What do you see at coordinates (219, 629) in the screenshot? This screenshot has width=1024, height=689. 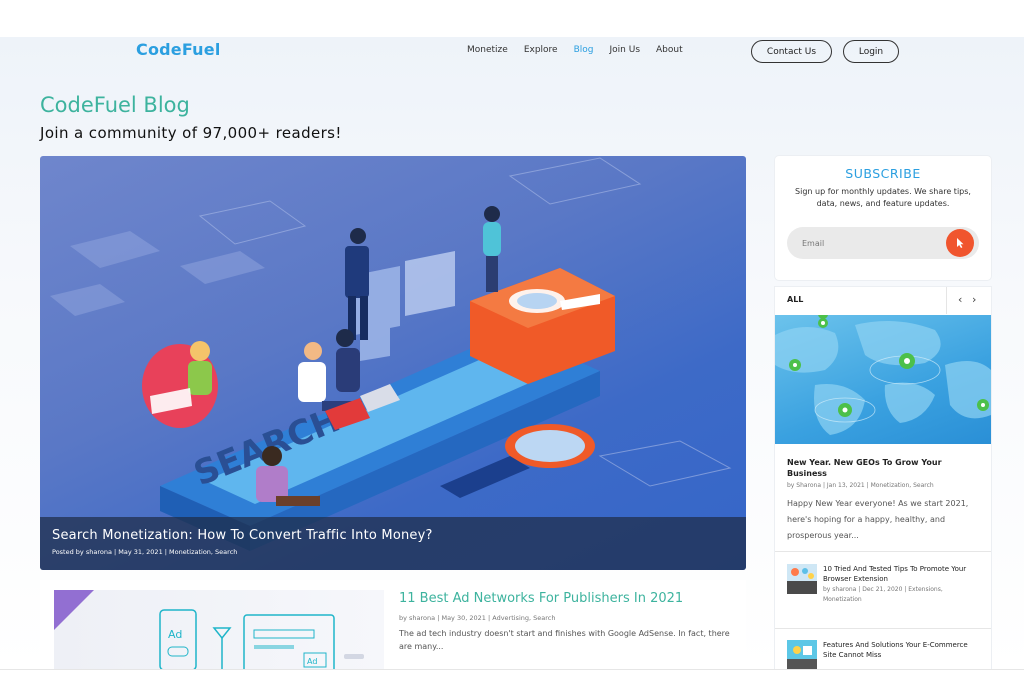 I see `ad-networks-thumbnail: Ad Ad` at bounding box center [219, 629].